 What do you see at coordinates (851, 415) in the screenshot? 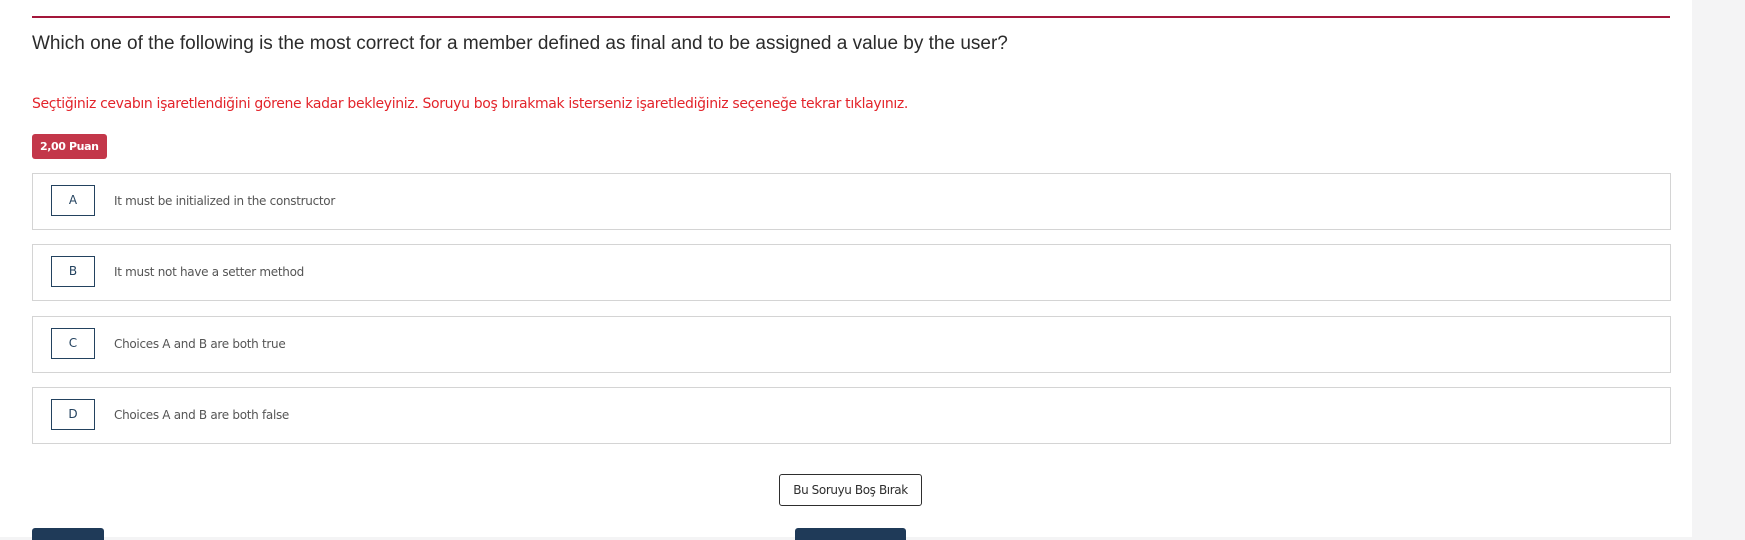
I see `choice-option-d: D Choices A and B are both false` at bounding box center [851, 415].